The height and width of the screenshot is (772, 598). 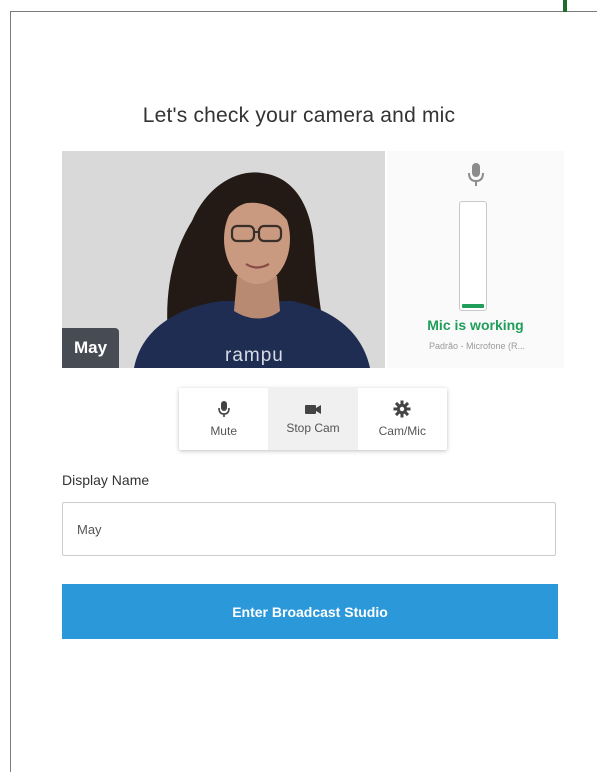 I want to click on participant-name-tag: May, so click(x=91, y=348).